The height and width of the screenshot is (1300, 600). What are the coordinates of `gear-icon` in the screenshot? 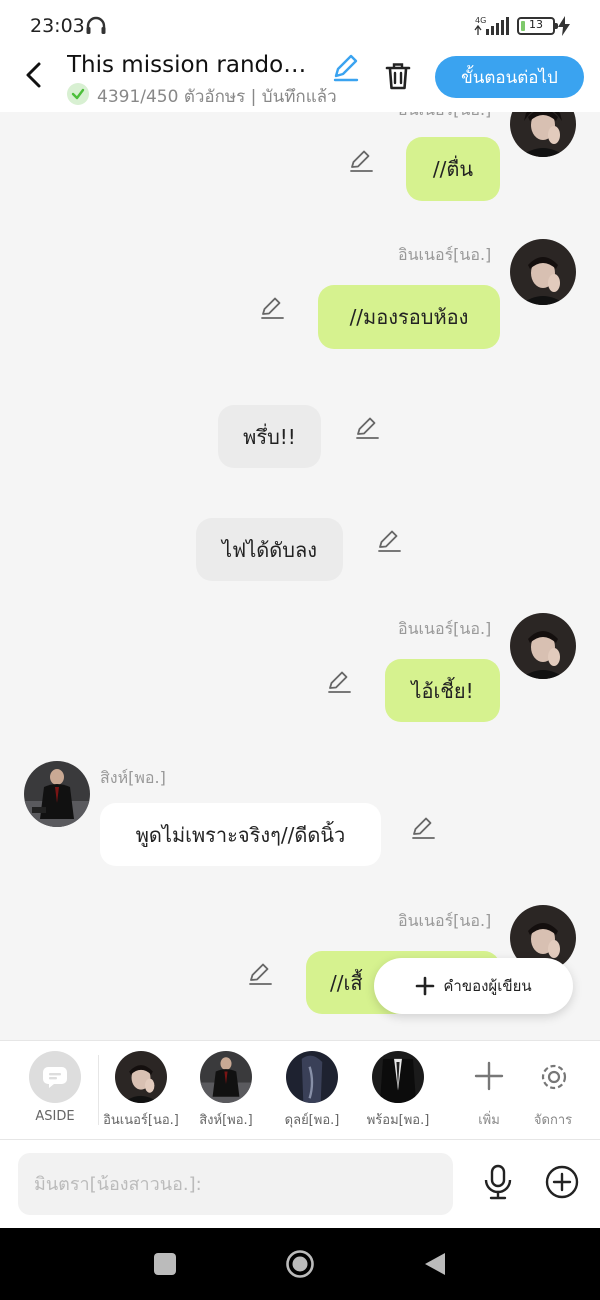 It's located at (554, 1077).